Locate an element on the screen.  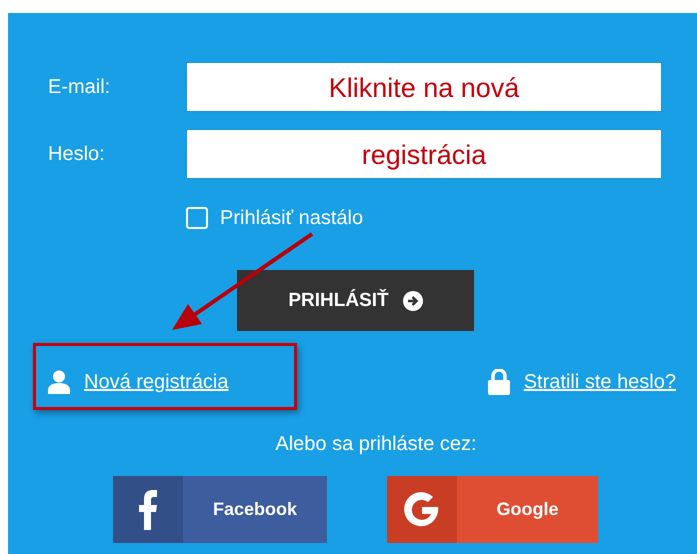
social-prompt: Alebo sa prihláste cez: is located at coordinates (376, 444).